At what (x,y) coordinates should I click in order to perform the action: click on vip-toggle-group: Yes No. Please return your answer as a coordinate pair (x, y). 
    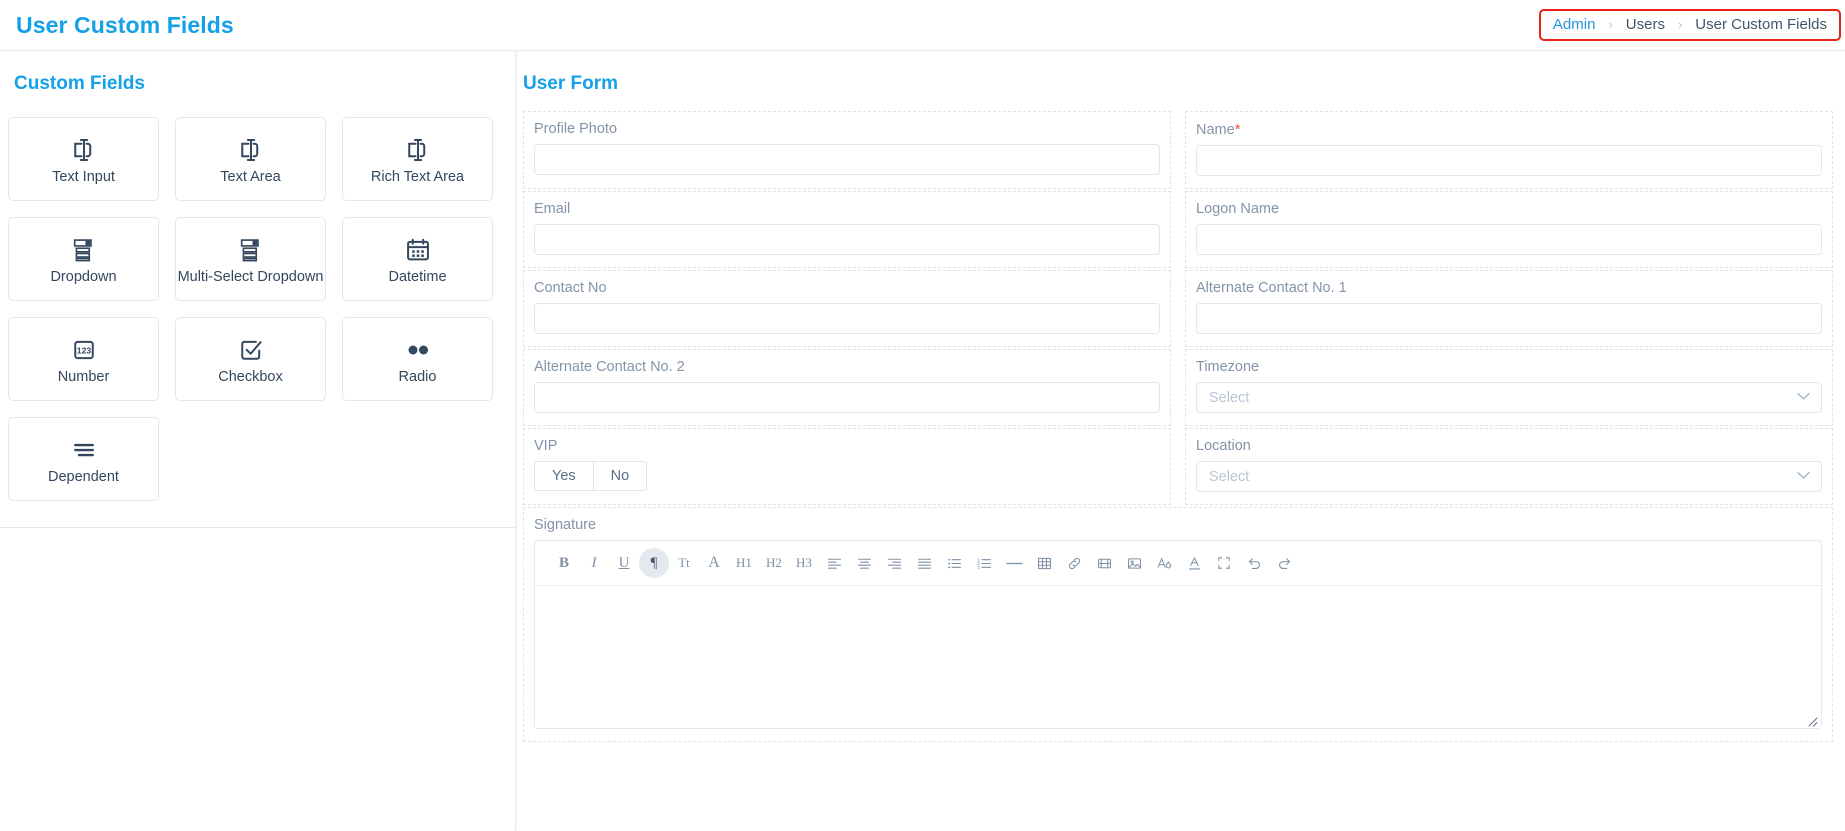
    Looking at the image, I should click on (591, 476).